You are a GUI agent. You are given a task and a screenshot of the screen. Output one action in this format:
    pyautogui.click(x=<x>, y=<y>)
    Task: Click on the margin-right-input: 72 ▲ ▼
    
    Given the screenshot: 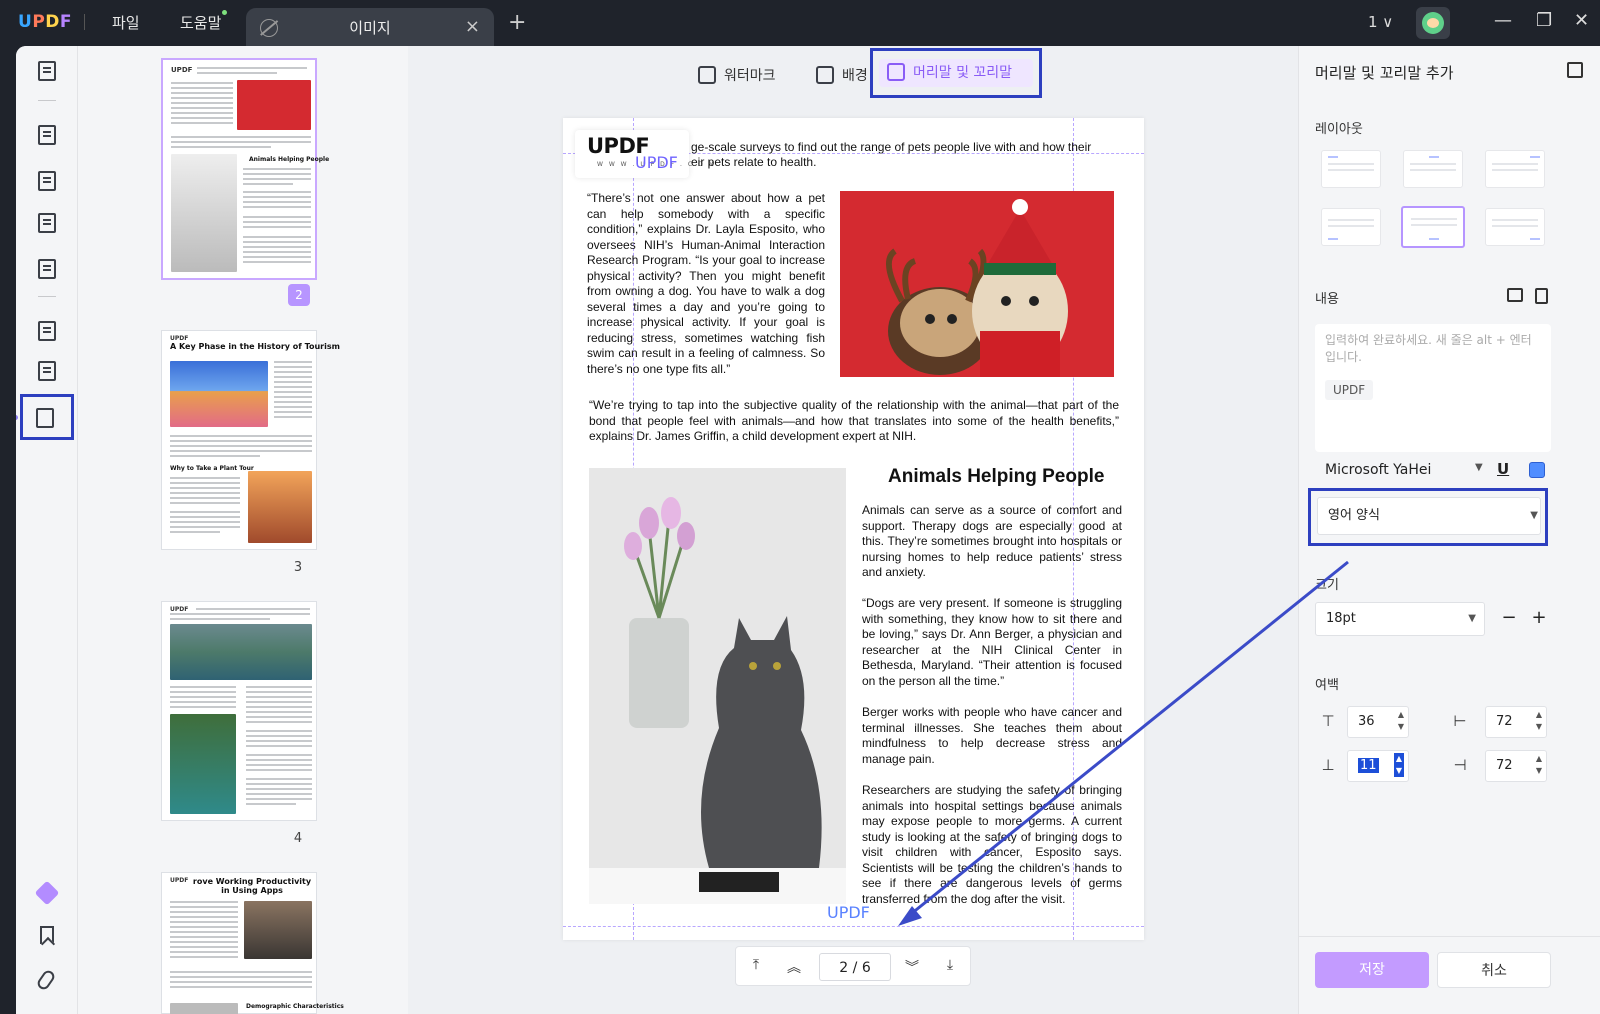 What is the action you would take?
    pyautogui.click(x=1516, y=766)
    